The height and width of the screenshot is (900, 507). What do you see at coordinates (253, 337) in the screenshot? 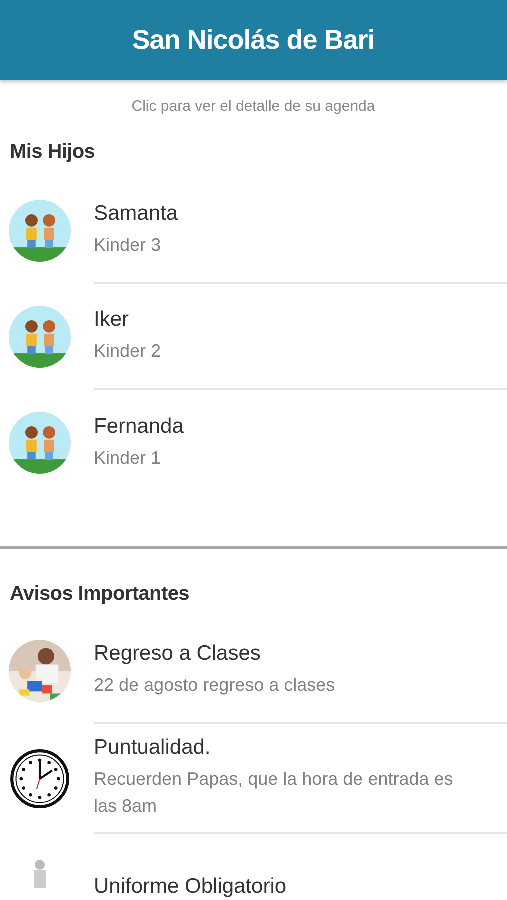
I see `child-item: Iker Kinder 2` at bounding box center [253, 337].